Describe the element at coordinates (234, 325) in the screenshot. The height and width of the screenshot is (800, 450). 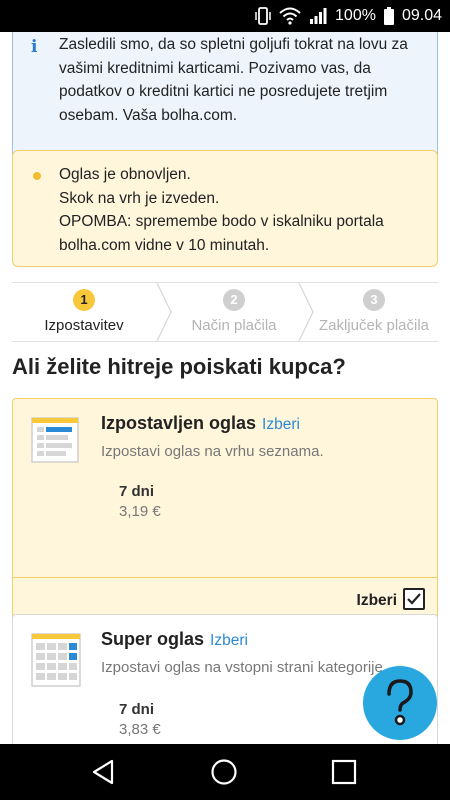
I see `step-label: Način plačila` at that location.